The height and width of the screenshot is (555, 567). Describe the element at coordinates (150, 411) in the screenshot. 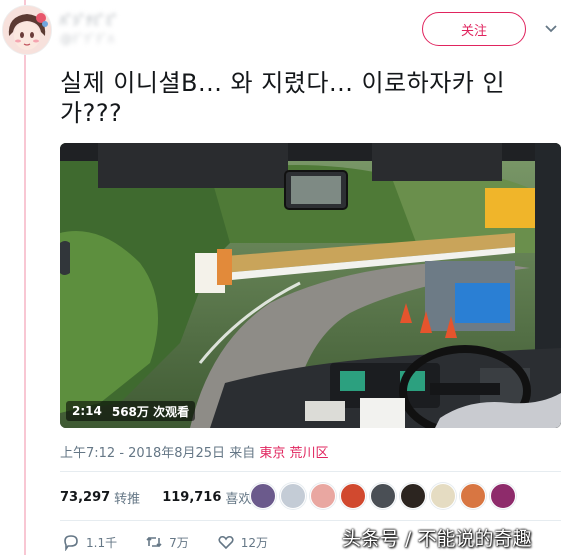

I see `video-views: 568万 次观看` at that location.